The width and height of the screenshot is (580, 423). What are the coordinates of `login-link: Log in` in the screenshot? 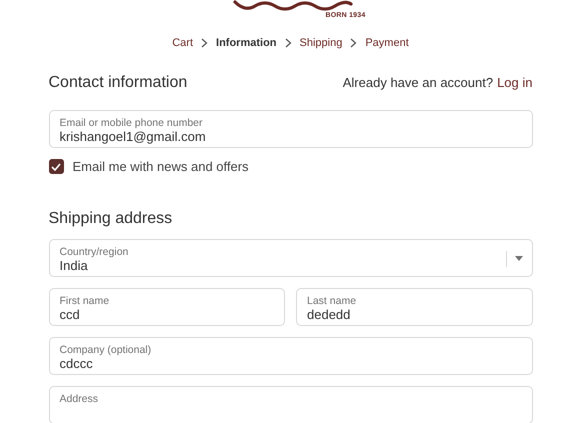 It's located at (514, 82).